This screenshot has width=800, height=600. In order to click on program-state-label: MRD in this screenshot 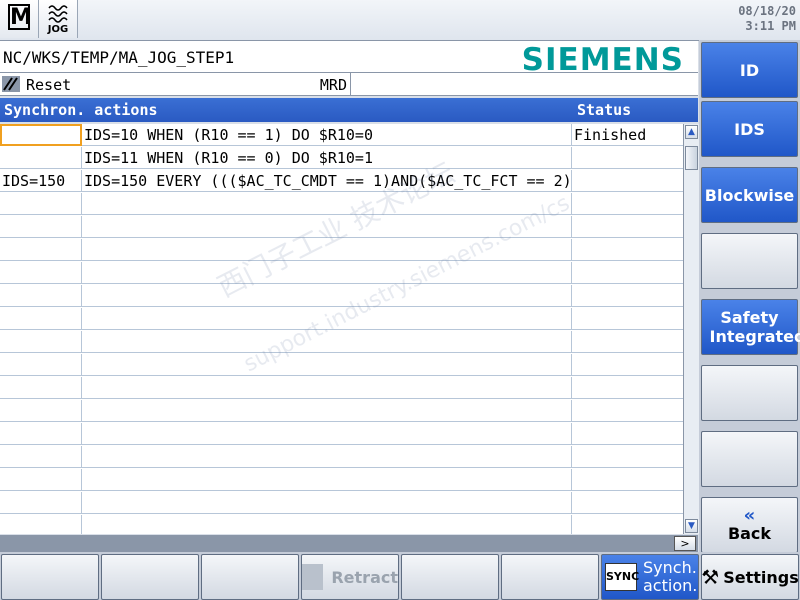, I will do `click(333, 85)`.